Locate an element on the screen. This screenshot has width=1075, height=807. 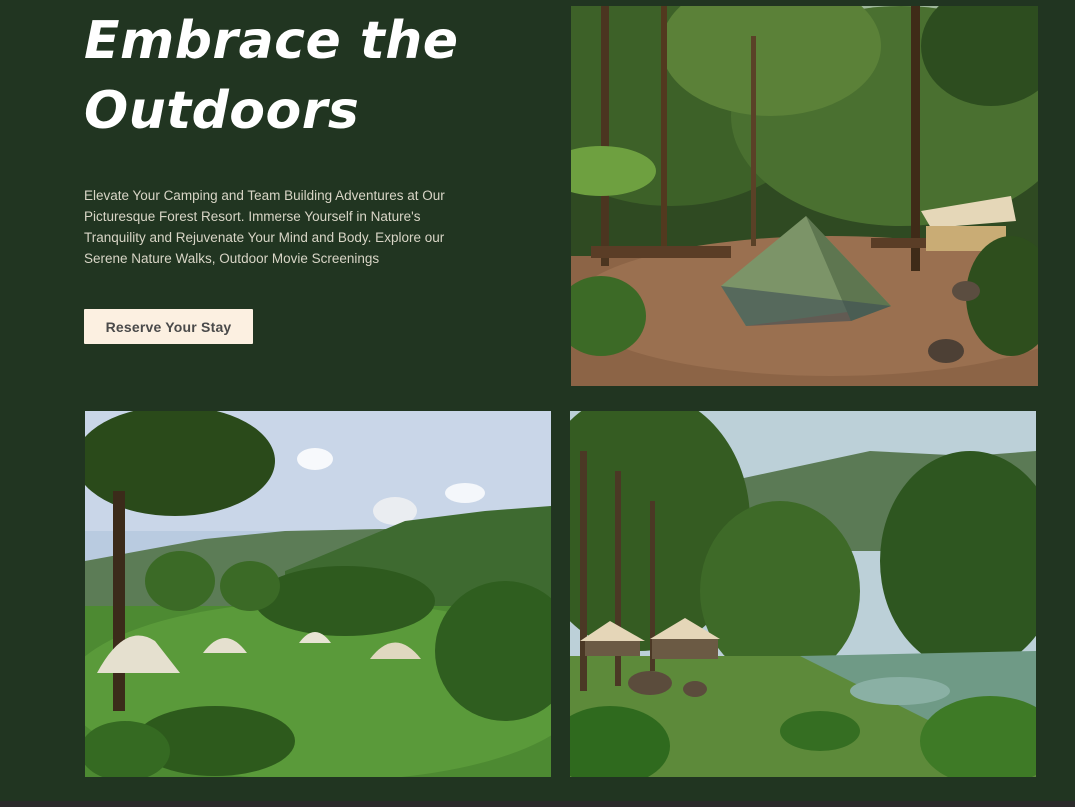
hero-title: Embrace the Outdoors is located at coordinates (271, 76).